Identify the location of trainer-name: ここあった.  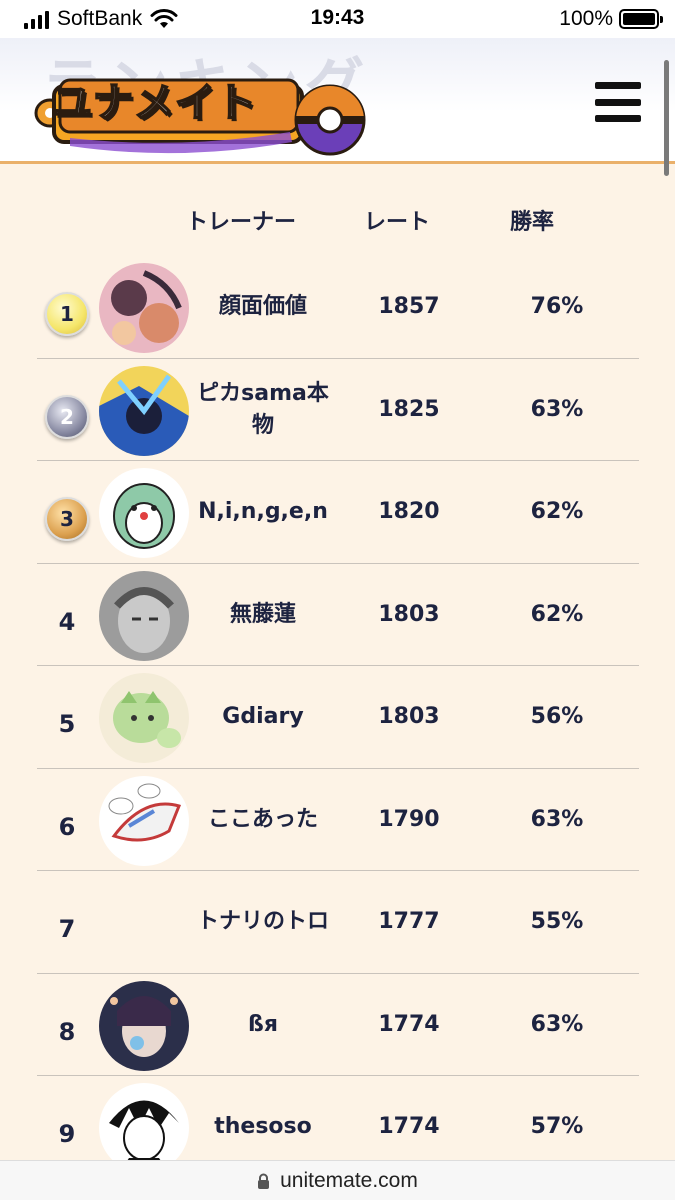
(262, 819).